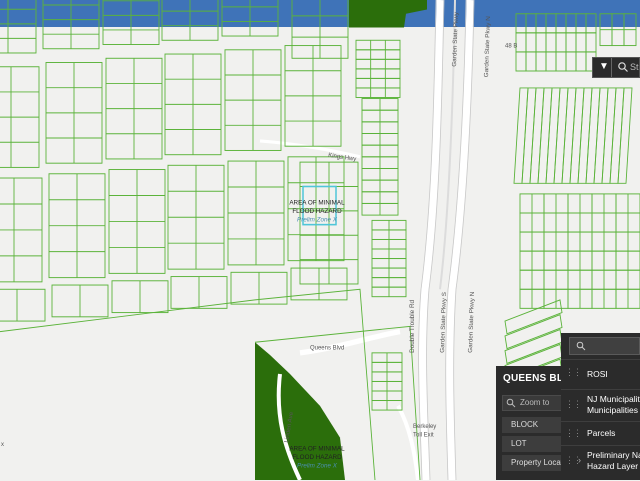  What do you see at coordinates (317, 219) in the screenshot?
I see `flood-zone-1: Prelim Zone X` at bounding box center [317, 219].